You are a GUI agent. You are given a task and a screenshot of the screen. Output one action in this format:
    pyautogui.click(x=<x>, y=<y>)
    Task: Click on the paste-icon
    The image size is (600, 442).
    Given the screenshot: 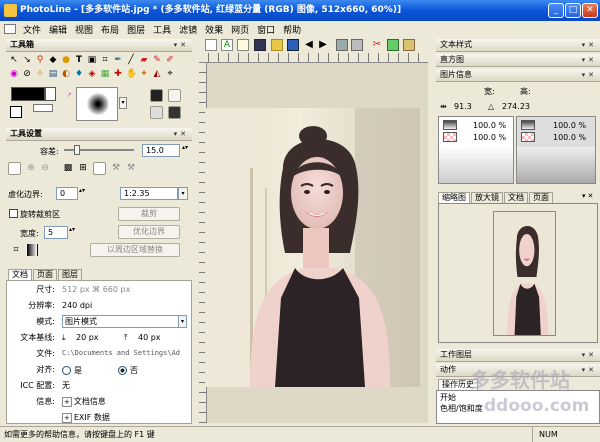 What is the action you would take?
    pyautogui.click(x=409, y=45)
    